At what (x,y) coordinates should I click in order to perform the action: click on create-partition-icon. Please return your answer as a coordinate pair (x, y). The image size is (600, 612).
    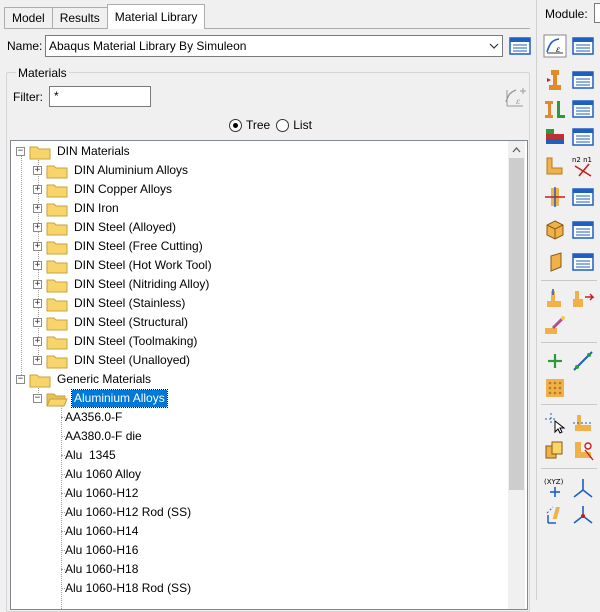
    Looking at the image, I should click on (555, 388).